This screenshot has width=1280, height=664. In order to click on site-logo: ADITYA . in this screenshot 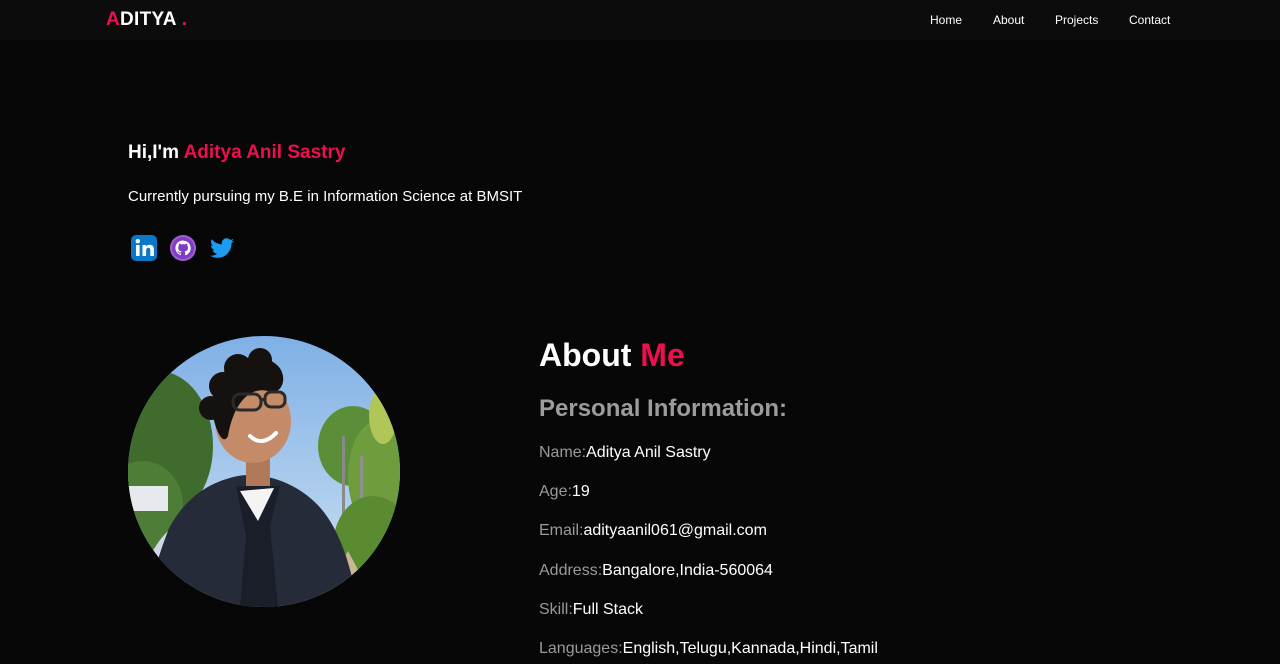, I will do `click(146, 20)`.